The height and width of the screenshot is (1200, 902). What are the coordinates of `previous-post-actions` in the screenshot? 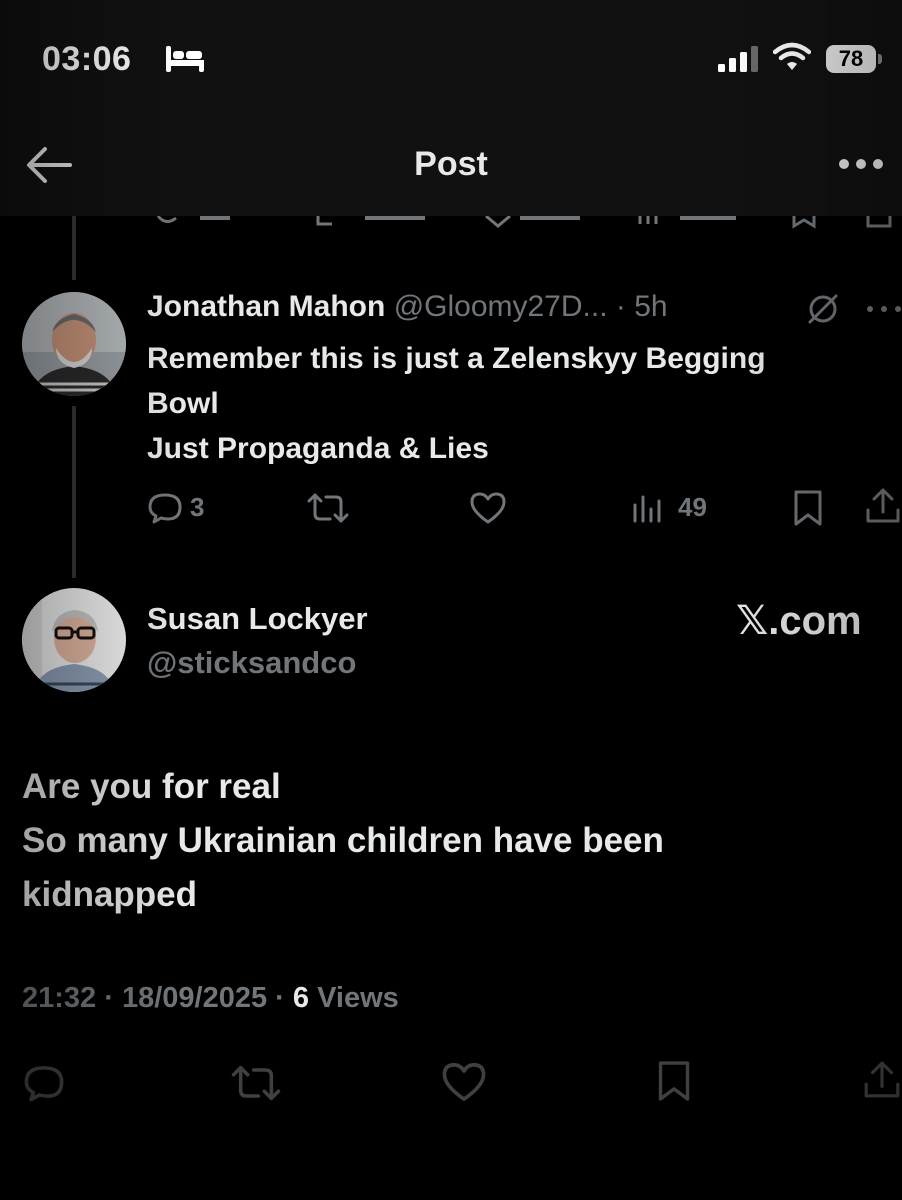 It's located at (526, 222).